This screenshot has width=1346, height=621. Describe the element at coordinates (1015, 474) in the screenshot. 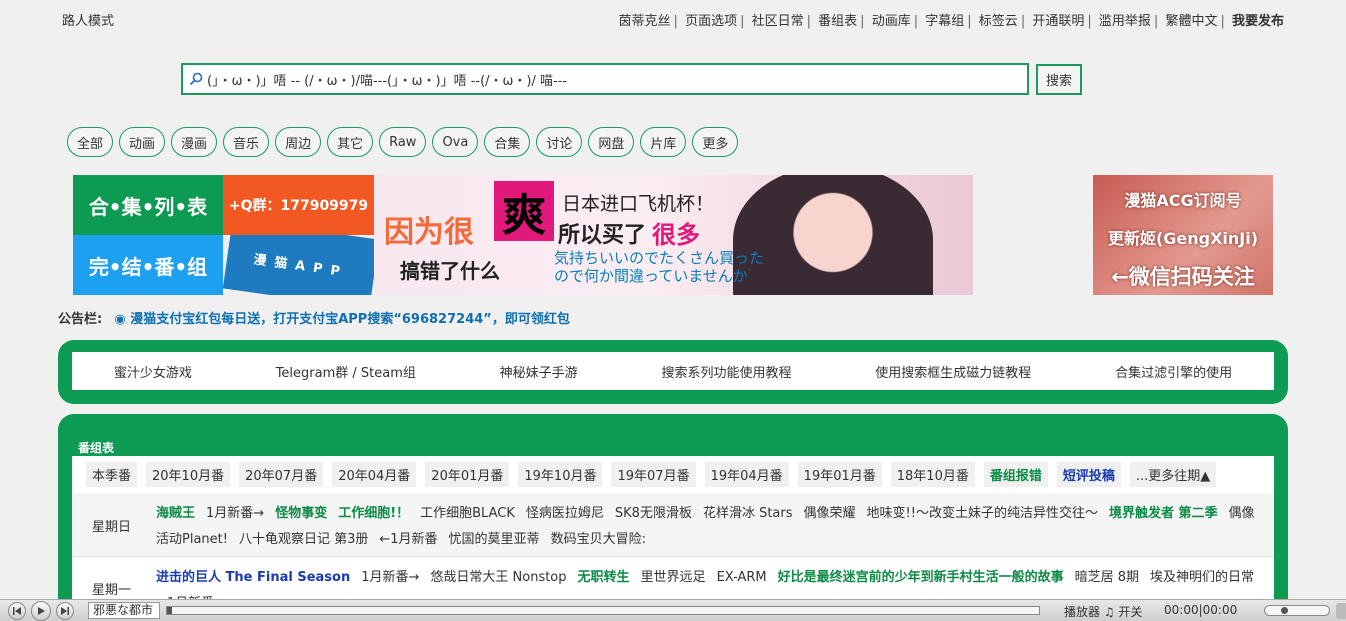

I see `season-tab: 番组报错` at that location.